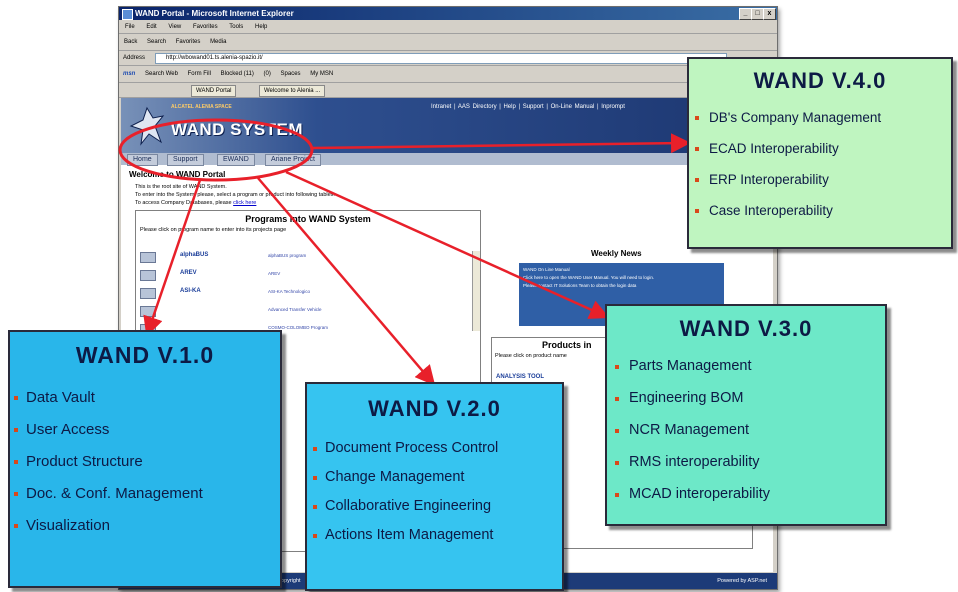 The width and height of the screenshot is (958, 592). What do you see at coordinates (149, 501) in the screenshot?
I see `feature-item: Doc. & Conf. Management` at bounding box center [149, 501].